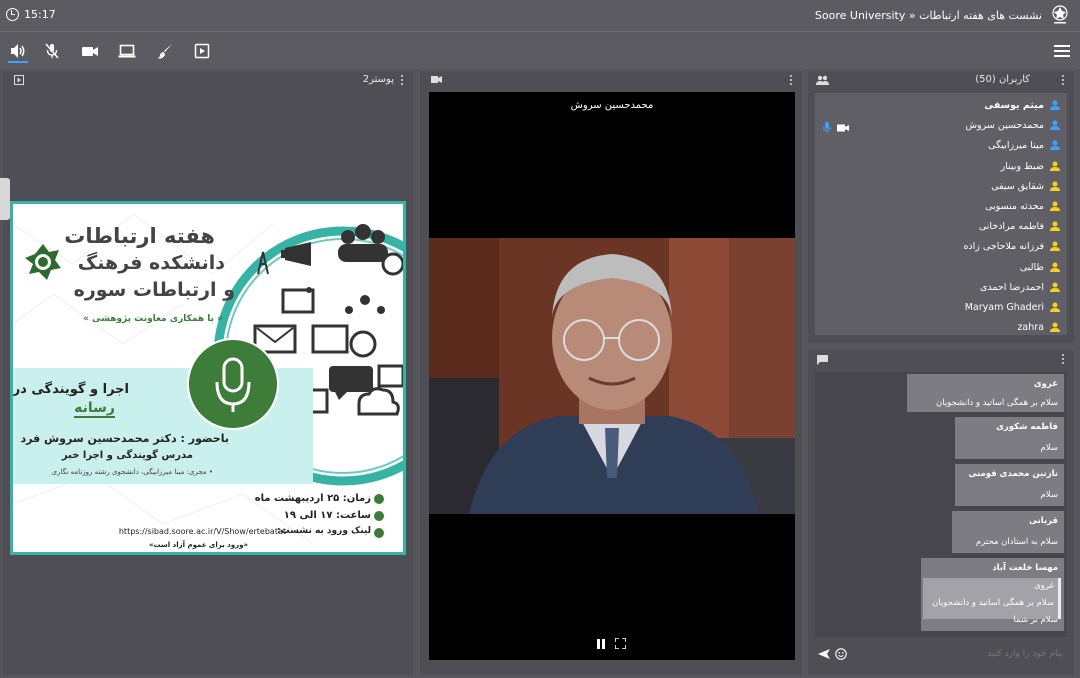  What do you see at coordinates (941, 166) in the screenshot?
I see `user-row: ضبط وبینار` at bounding box center [941, 166].